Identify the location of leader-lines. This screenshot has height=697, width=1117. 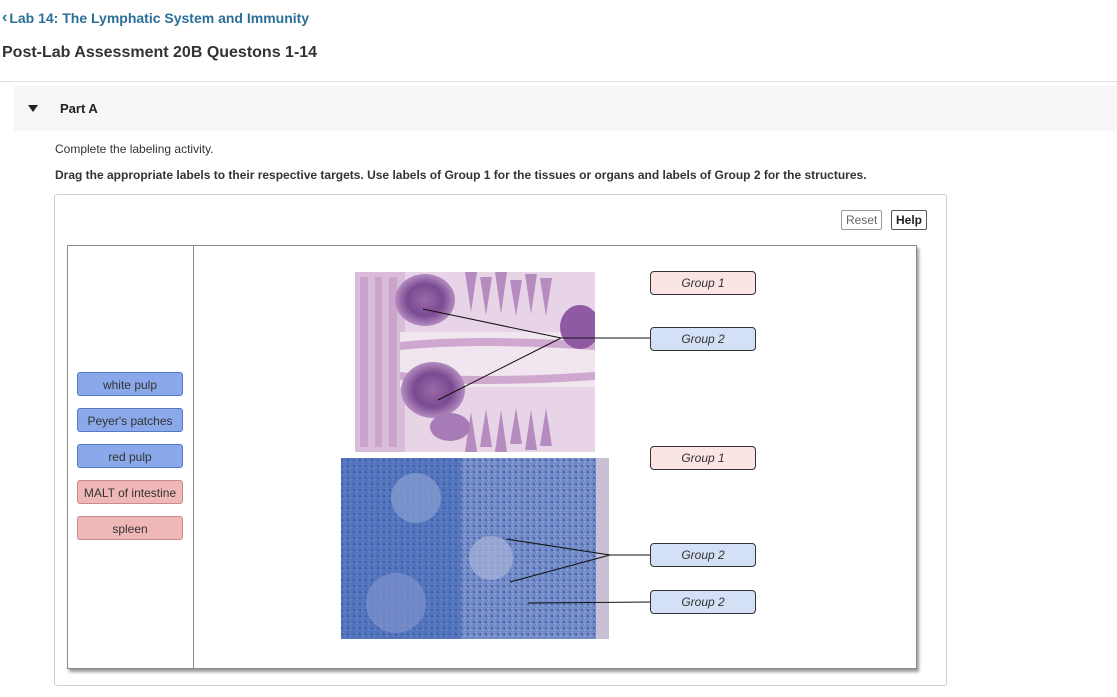
(536, 456).